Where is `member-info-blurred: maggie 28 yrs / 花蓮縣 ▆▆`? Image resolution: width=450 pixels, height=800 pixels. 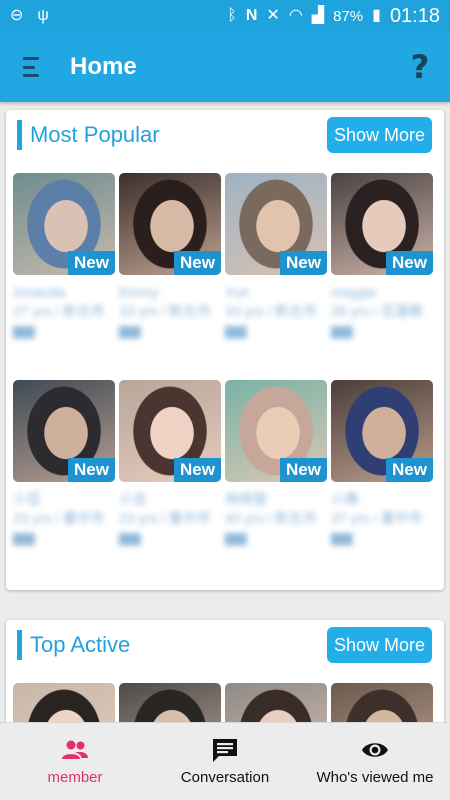 member-info-blurred: maggie 28 yrs / 花蓮縣 ▆▆ is located at coordinates (377, 311).